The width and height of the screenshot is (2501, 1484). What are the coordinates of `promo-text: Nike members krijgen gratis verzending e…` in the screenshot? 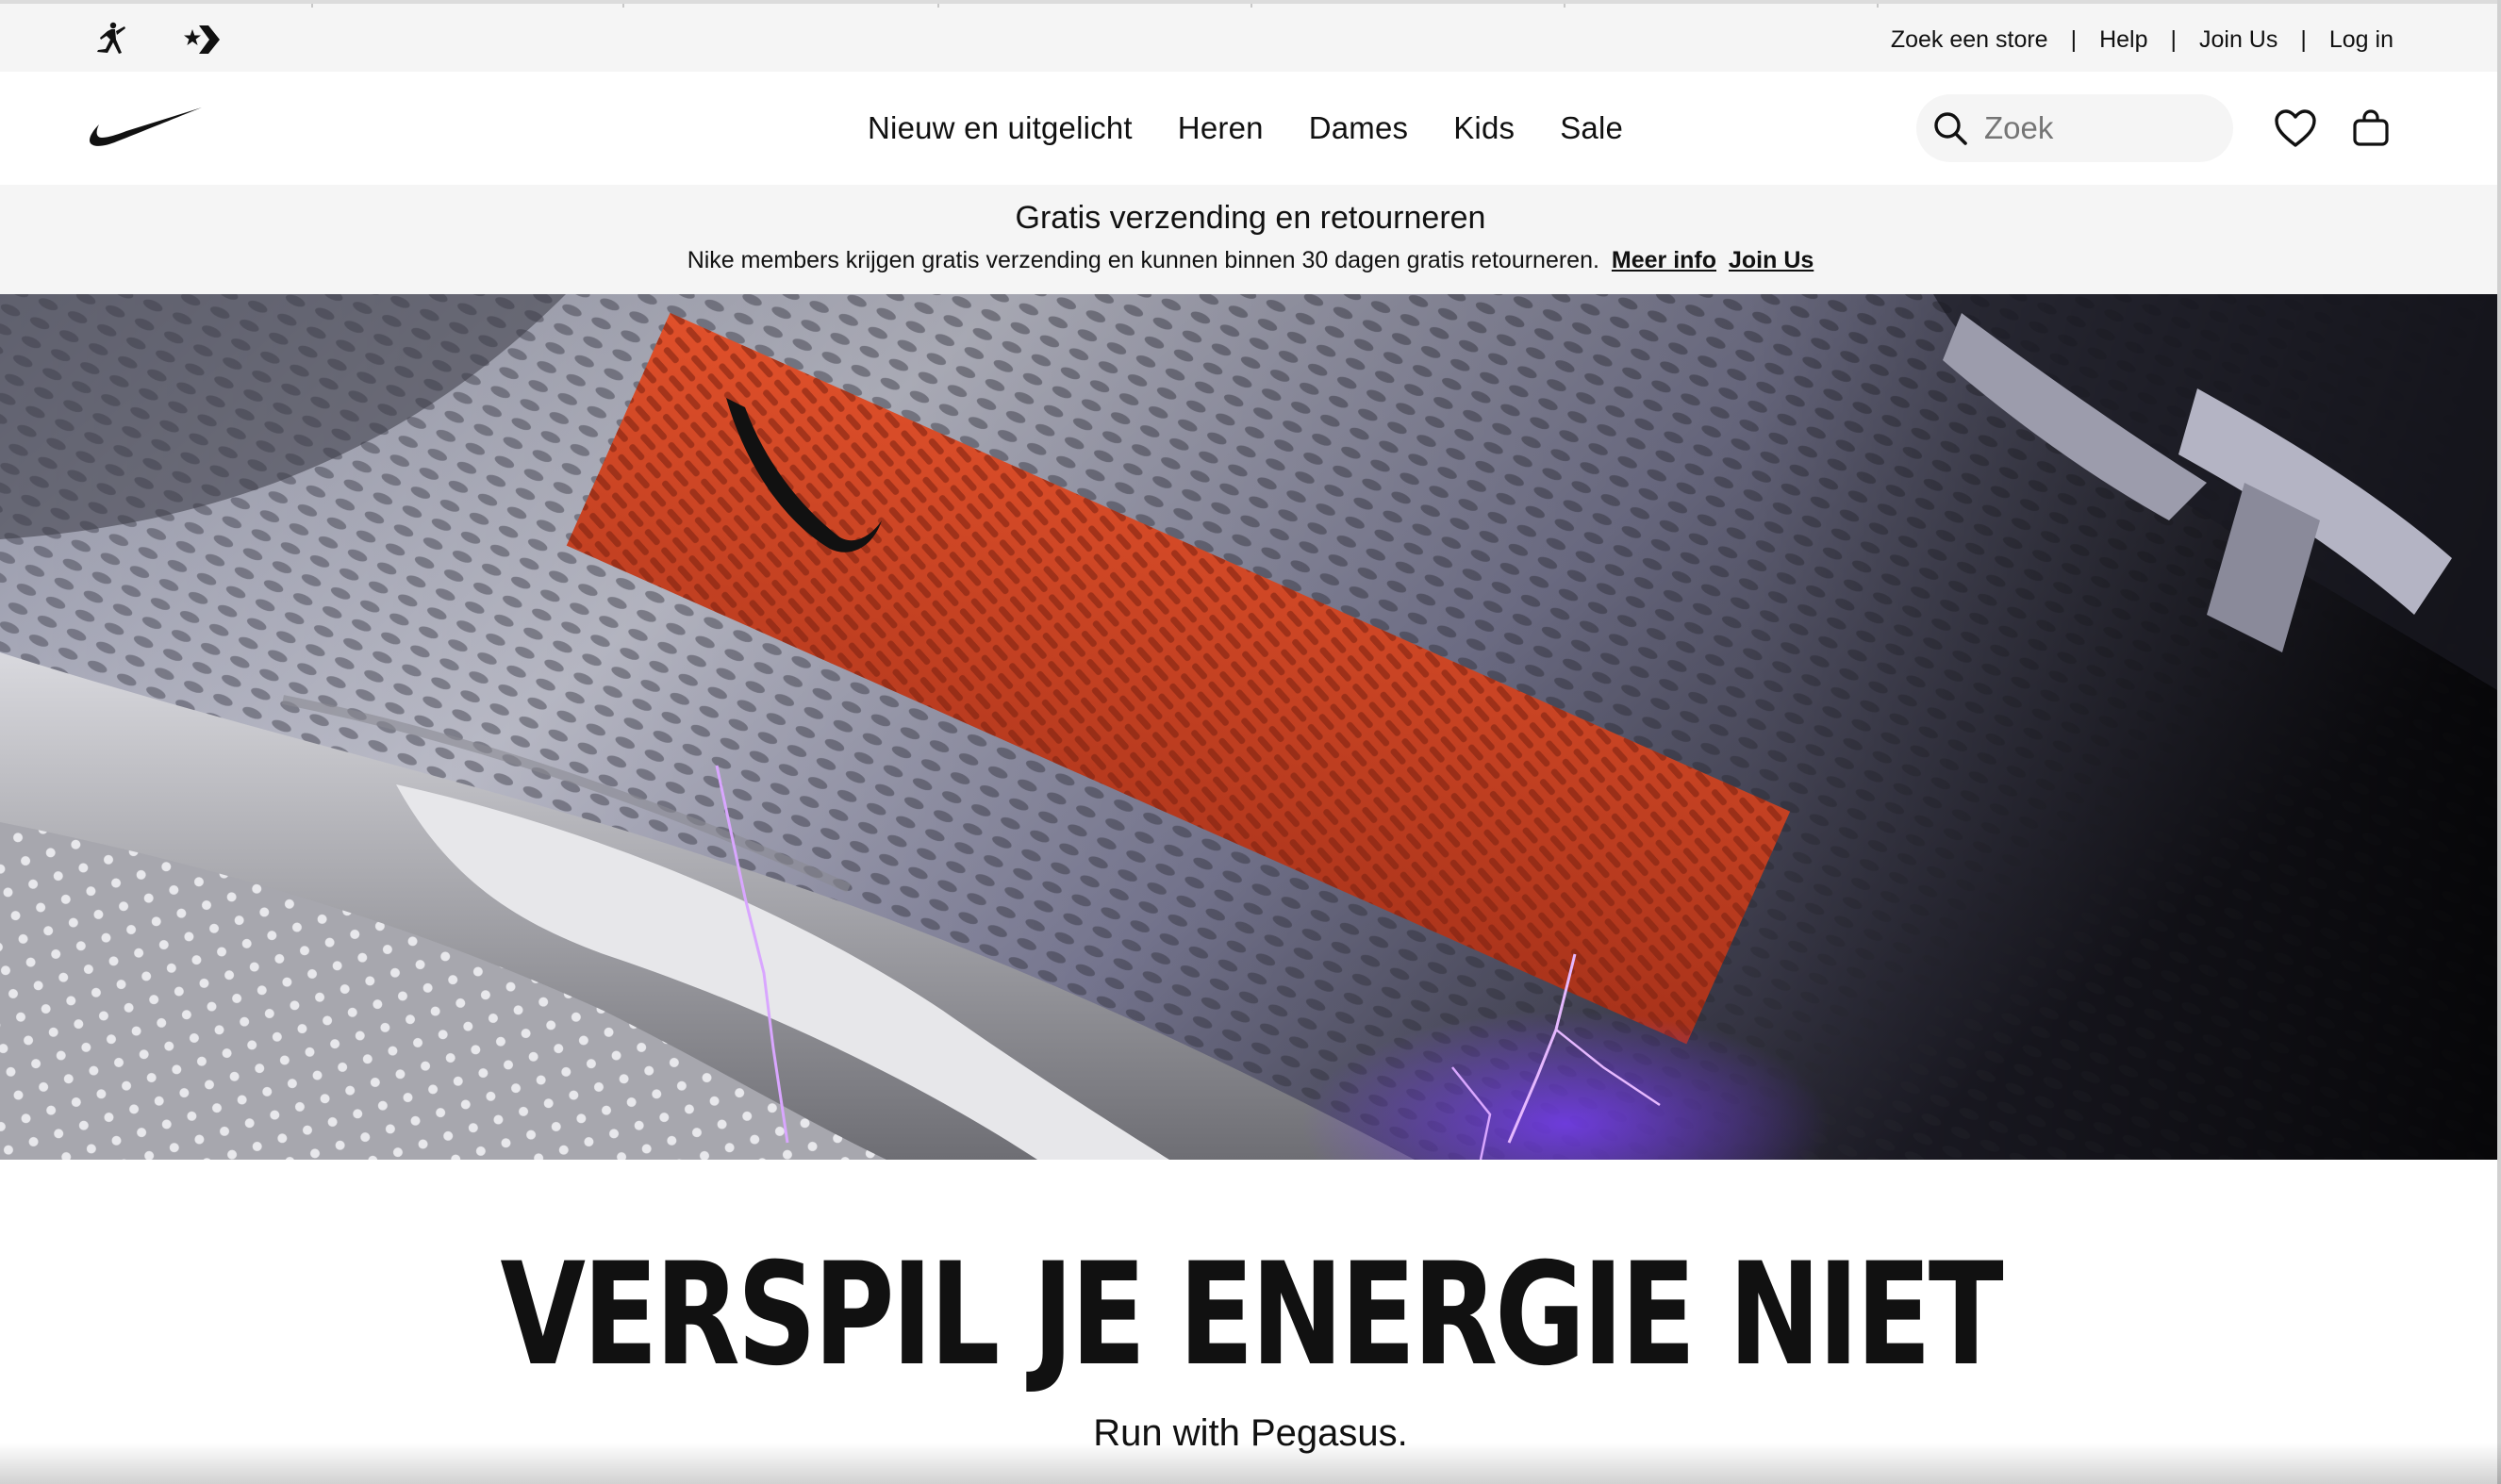 It's located at (1143, 260).